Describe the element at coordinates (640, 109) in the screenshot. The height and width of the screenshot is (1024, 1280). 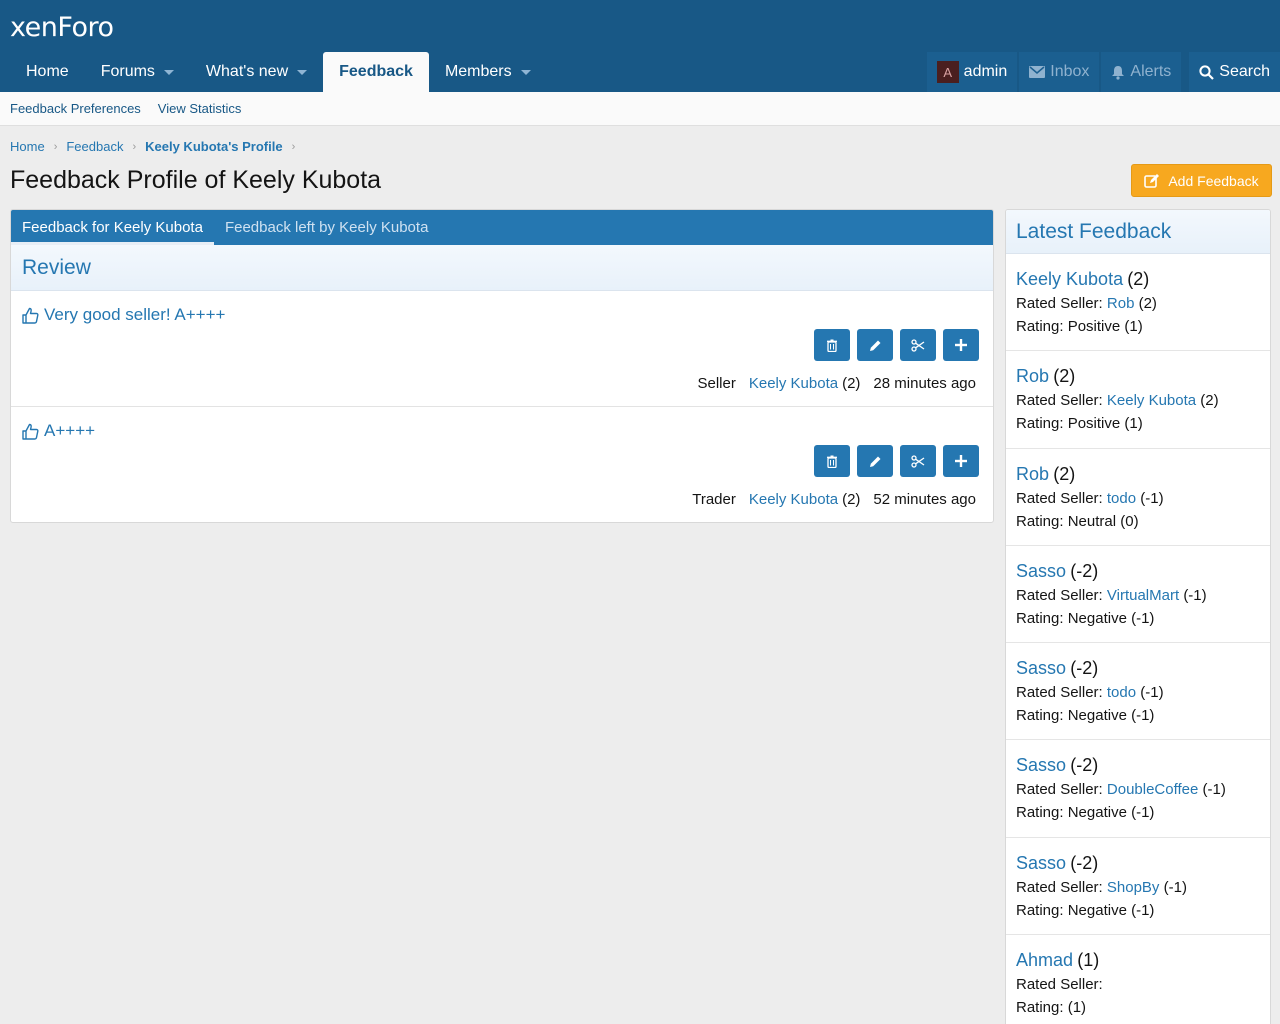
I see `sub-nav: Feedback Preferences View Statistics` at that location.